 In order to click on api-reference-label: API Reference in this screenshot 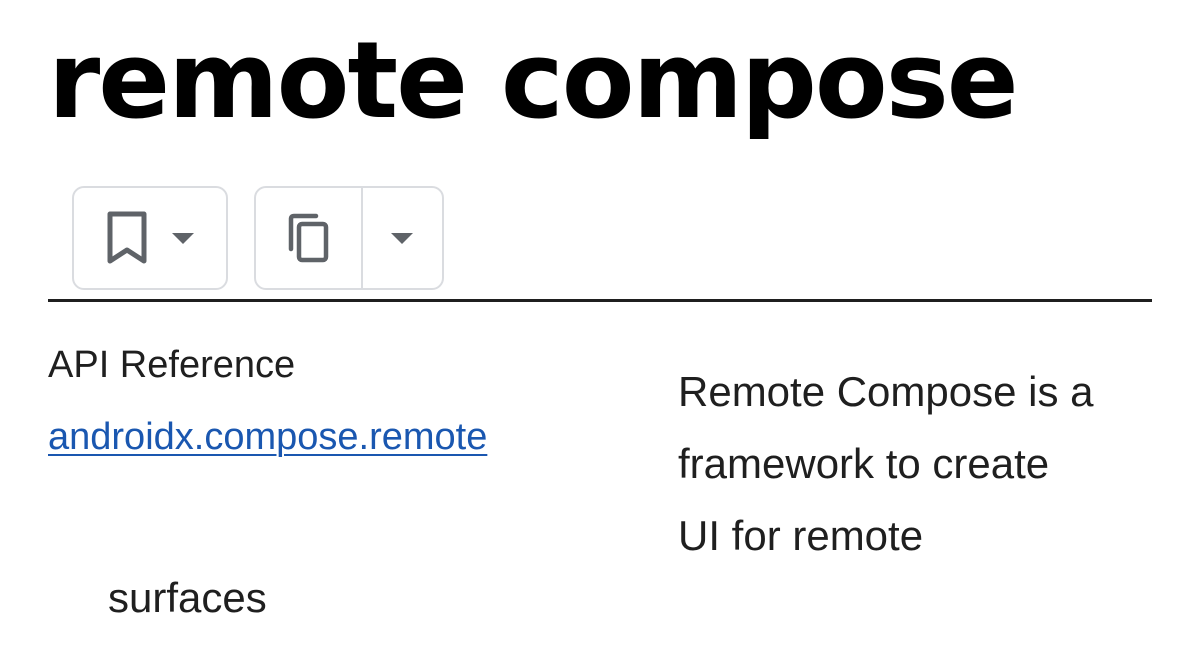, I will do `click(172, 365)`.